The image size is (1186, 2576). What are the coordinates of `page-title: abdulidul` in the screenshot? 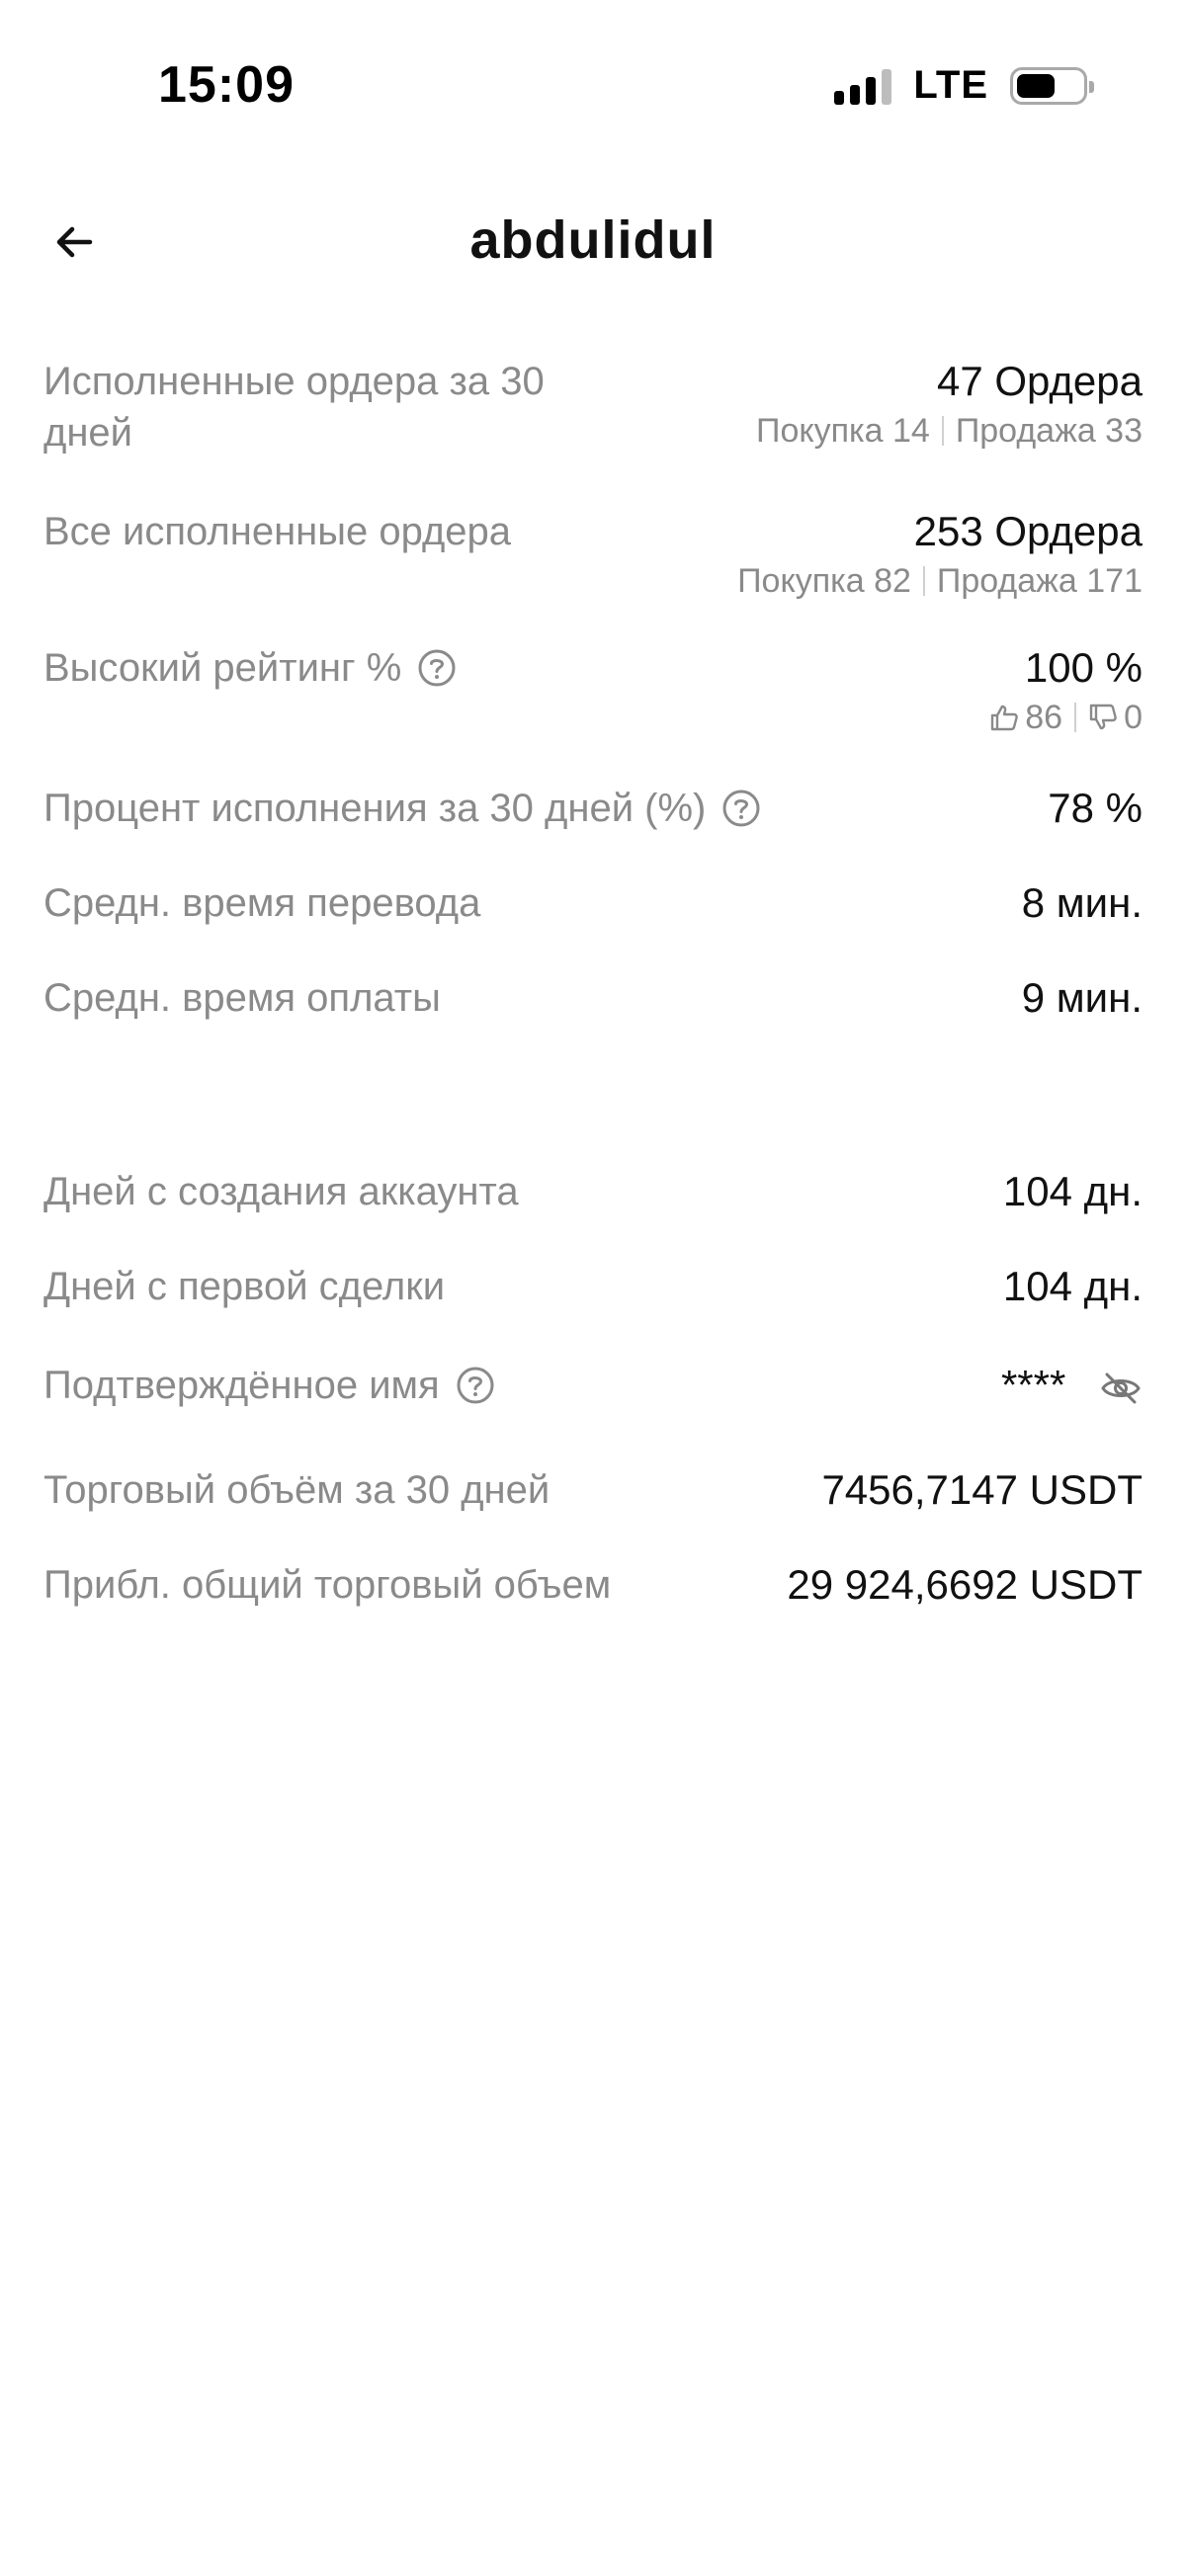 It's located at (593, 240).